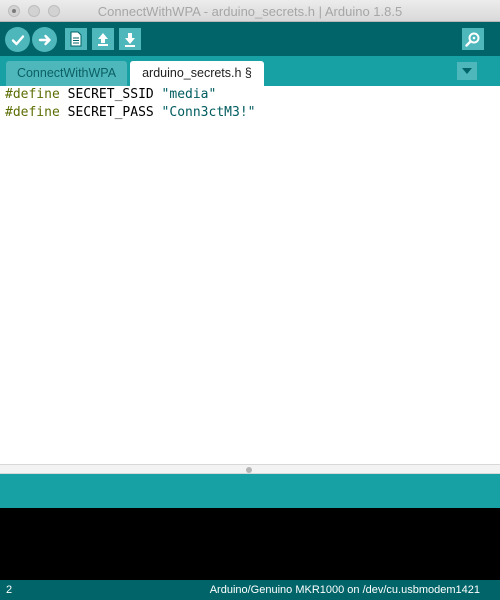  I want to click on code-line: #define SECRET_PASS "Conn3ctM3!", so click(130, 113).